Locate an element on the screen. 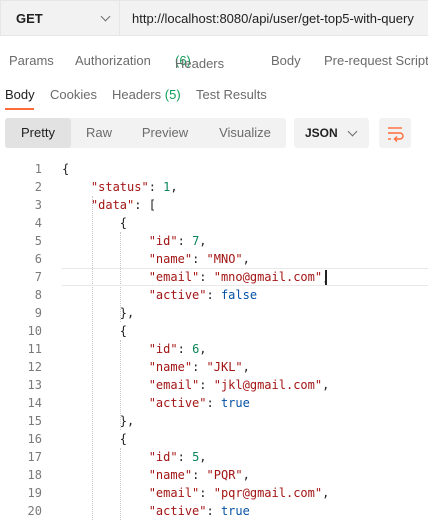  code-text: "id": 5, is located at coordinates (177, 457).